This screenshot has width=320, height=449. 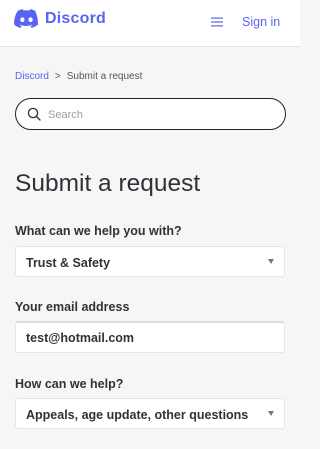 I want to click on breadcrumb-root-link: Discord, so click(x=32, y=76).